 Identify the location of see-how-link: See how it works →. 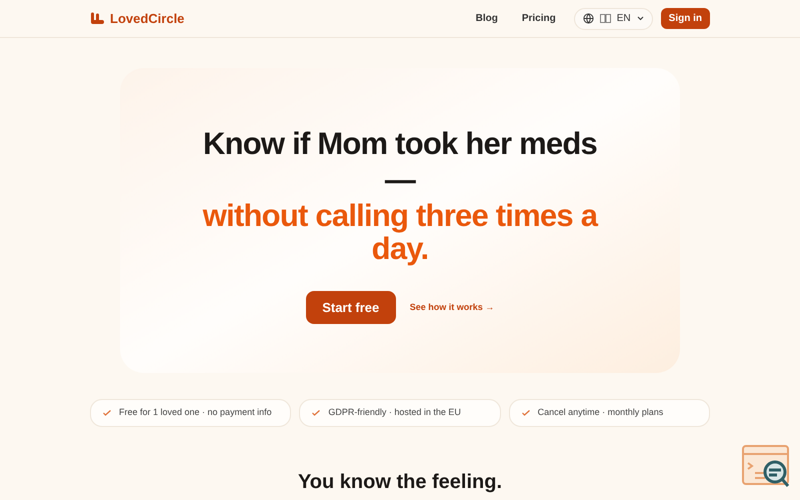
(452, 307).